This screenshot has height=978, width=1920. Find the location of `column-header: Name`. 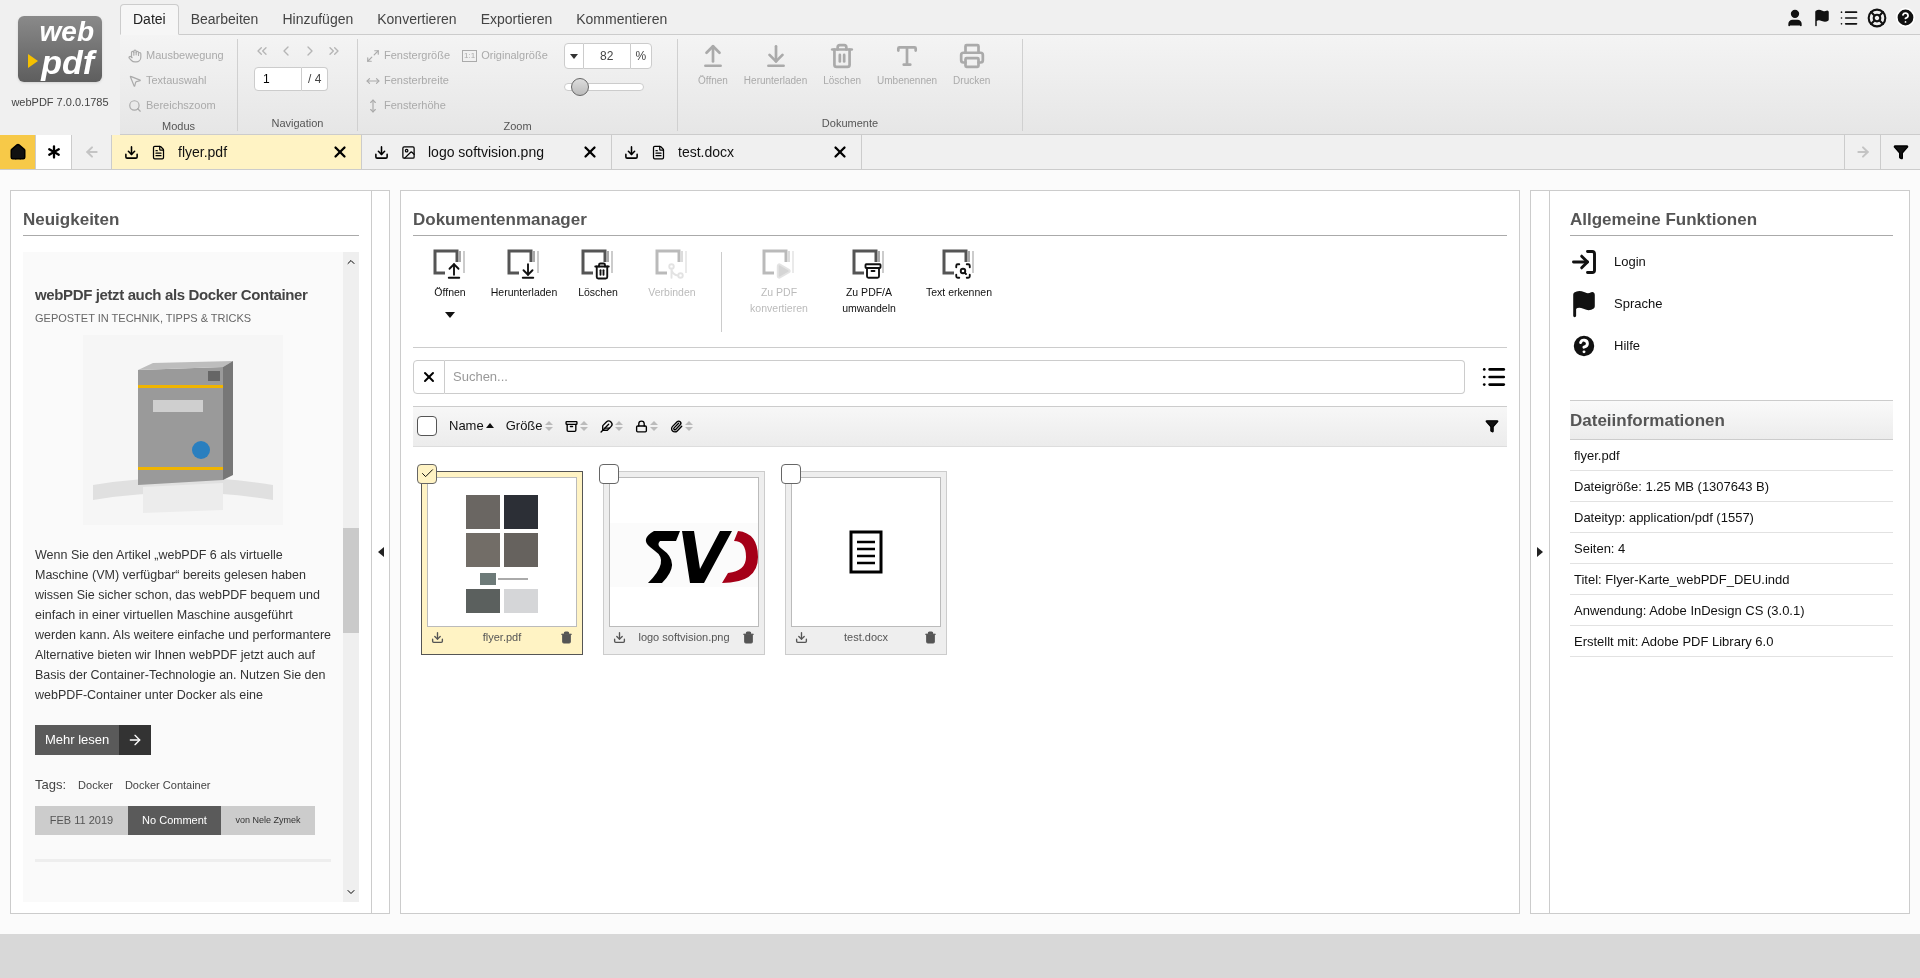

column-header: Name is located at coordinates (466, 426).